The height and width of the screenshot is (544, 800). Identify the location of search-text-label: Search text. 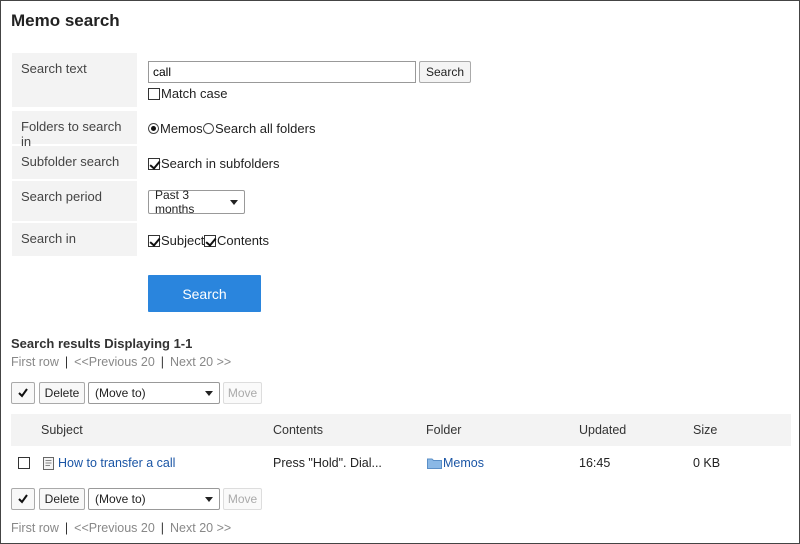
(74, 80).